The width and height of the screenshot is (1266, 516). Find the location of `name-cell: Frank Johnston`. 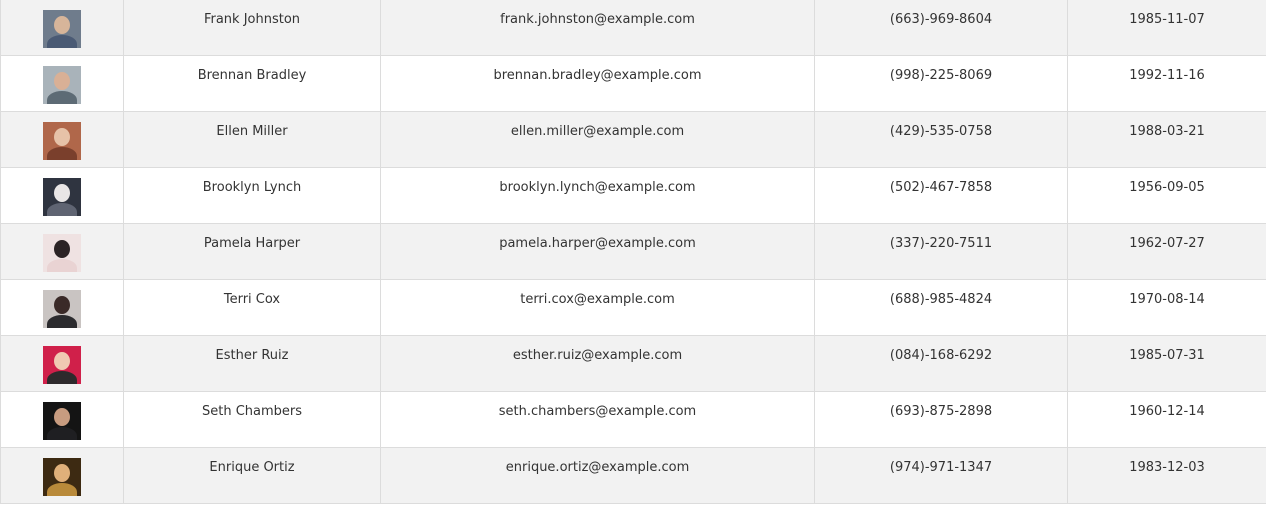

name-cell: Frank Johnston is located at coordinates (252, 28).